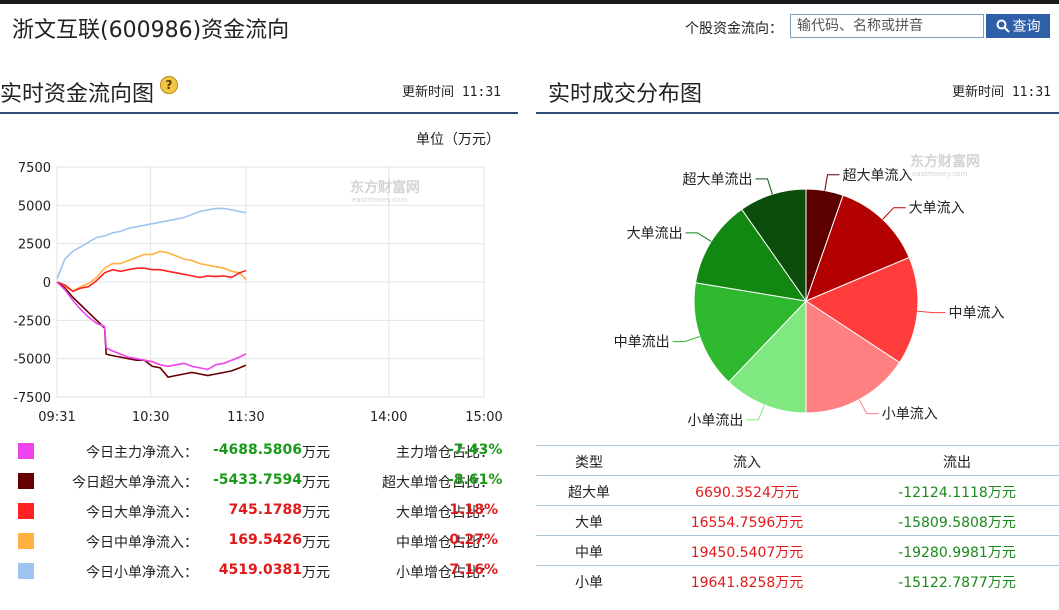  Describe the element at coordinates (945, 161) in the screenshot. I see `pie-chart-watermark: 东方财富网` at that location.